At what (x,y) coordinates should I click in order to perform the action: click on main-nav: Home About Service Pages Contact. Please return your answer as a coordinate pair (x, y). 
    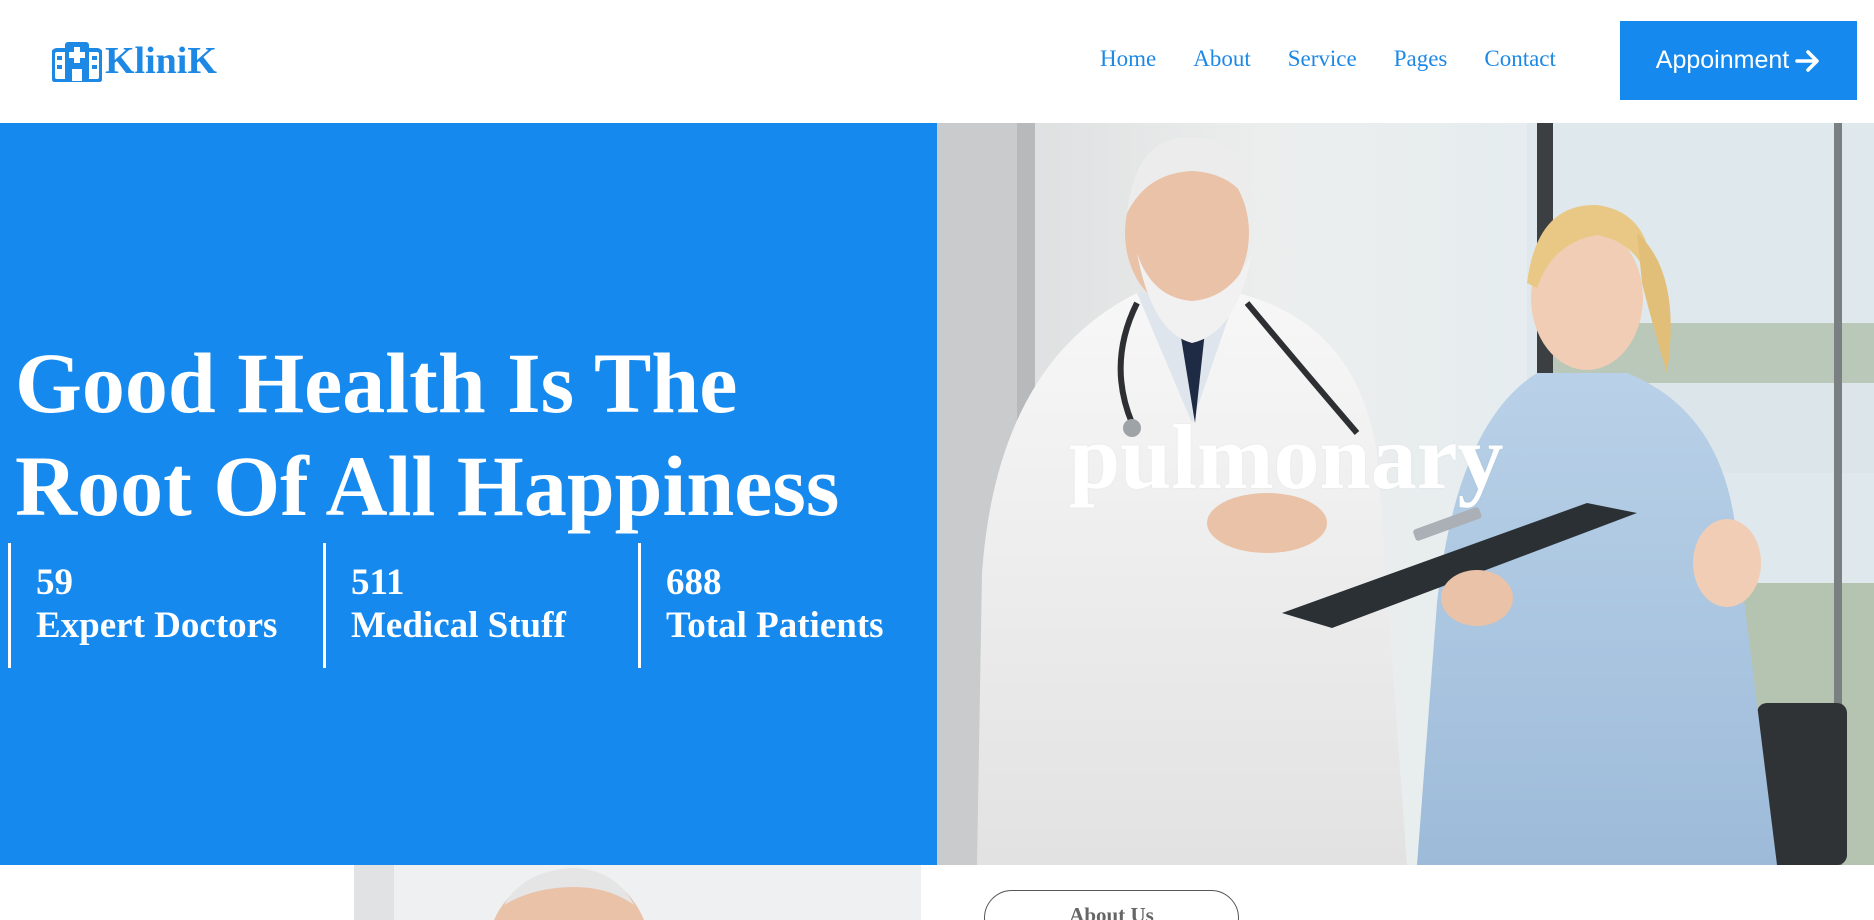
    Looking at the image, I should click on (1346, 59).